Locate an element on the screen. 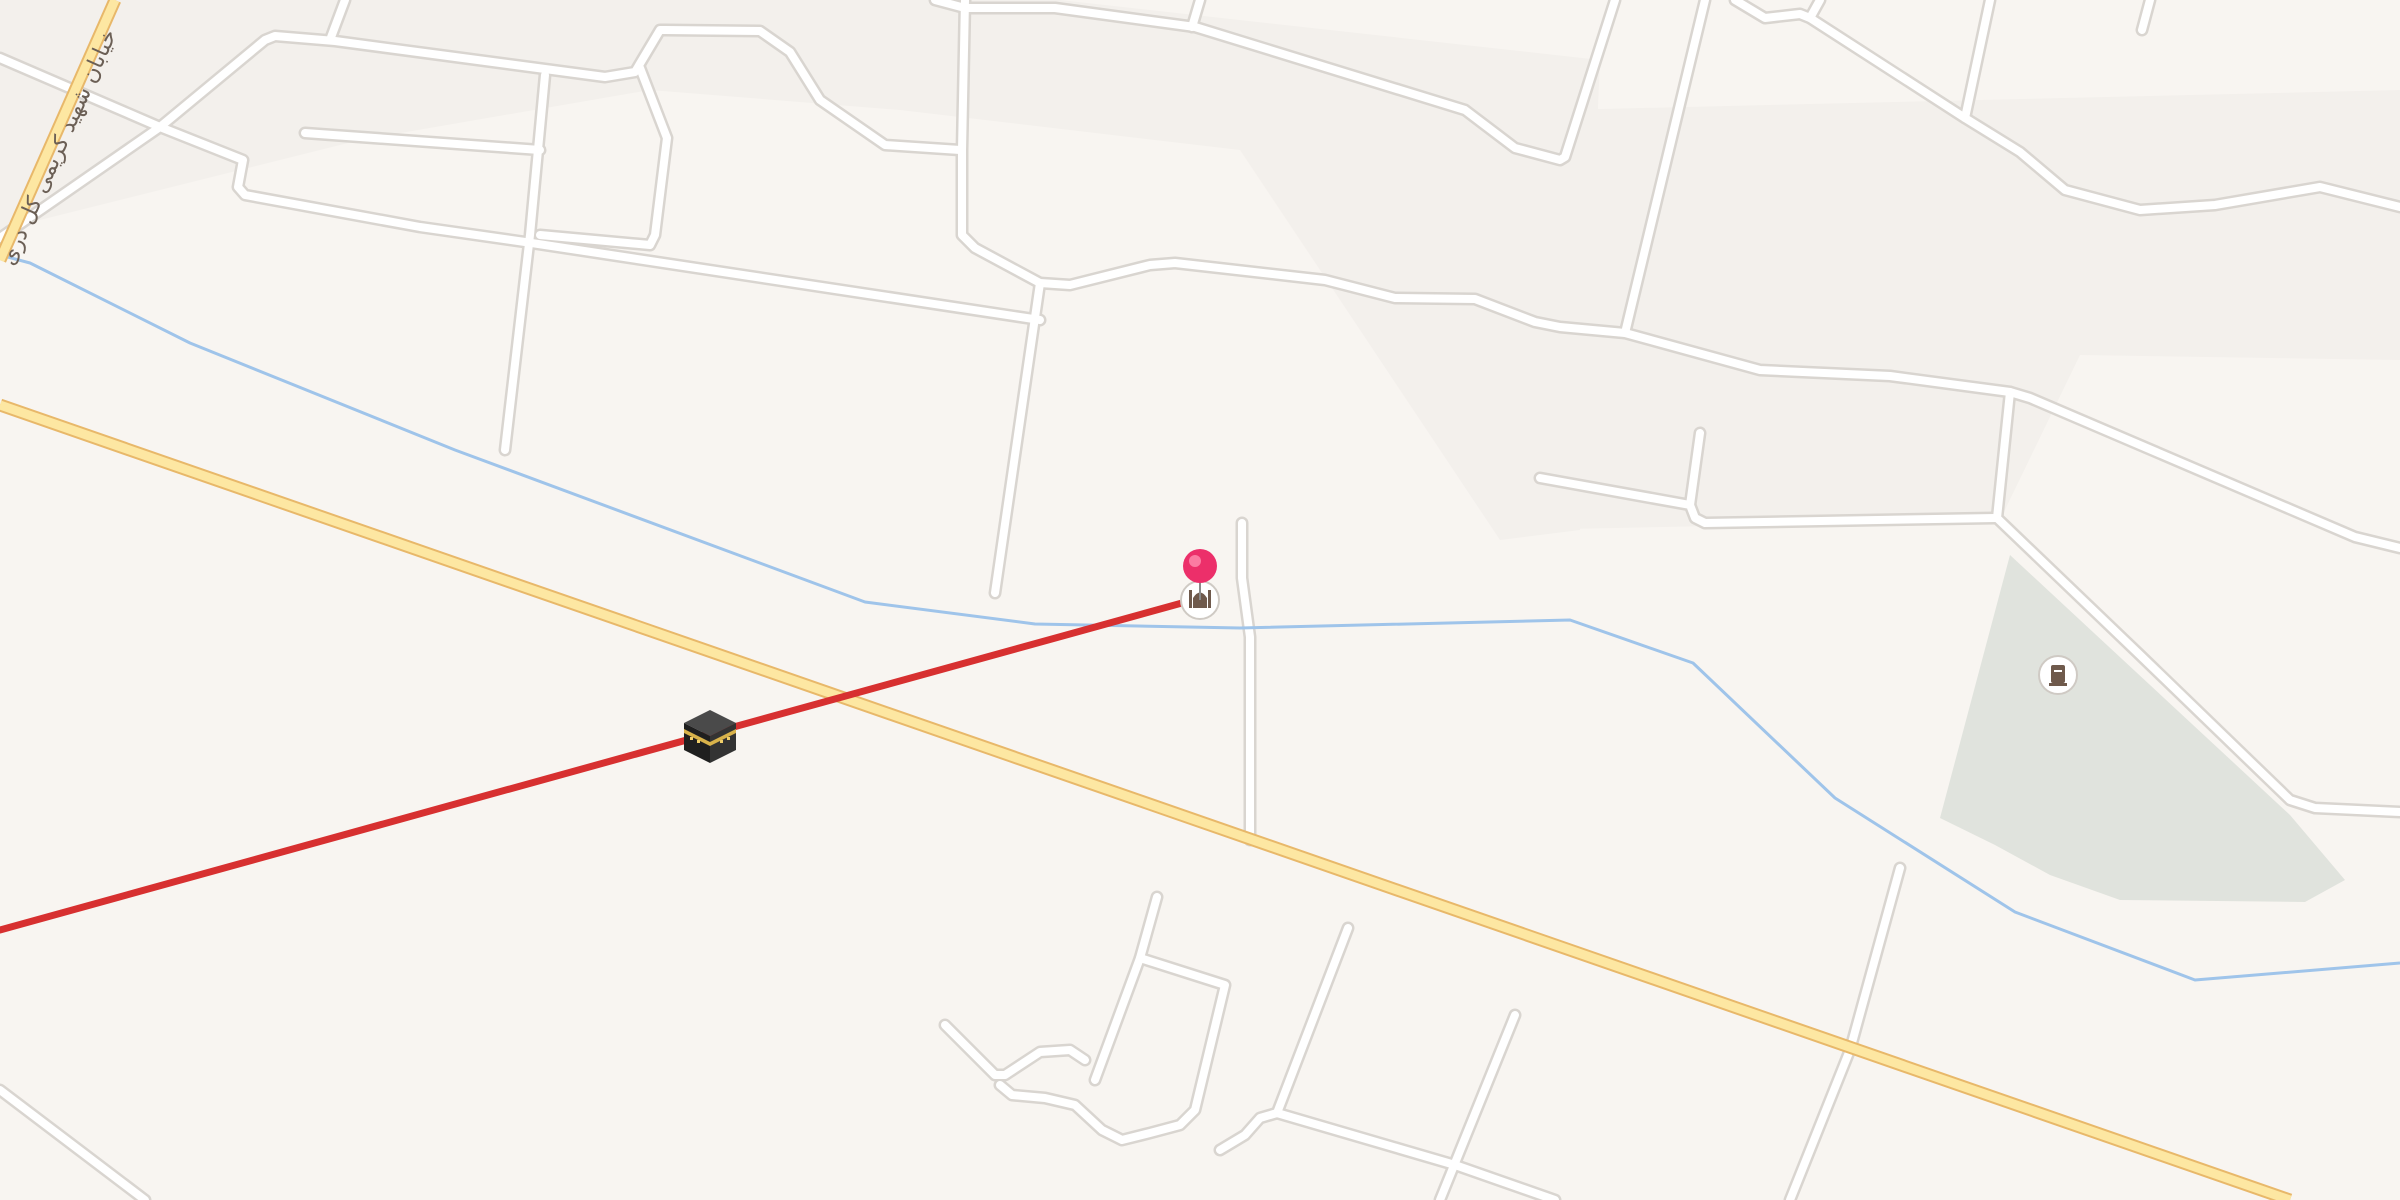  cemetery-poi is located at coordinates (2058, 675).